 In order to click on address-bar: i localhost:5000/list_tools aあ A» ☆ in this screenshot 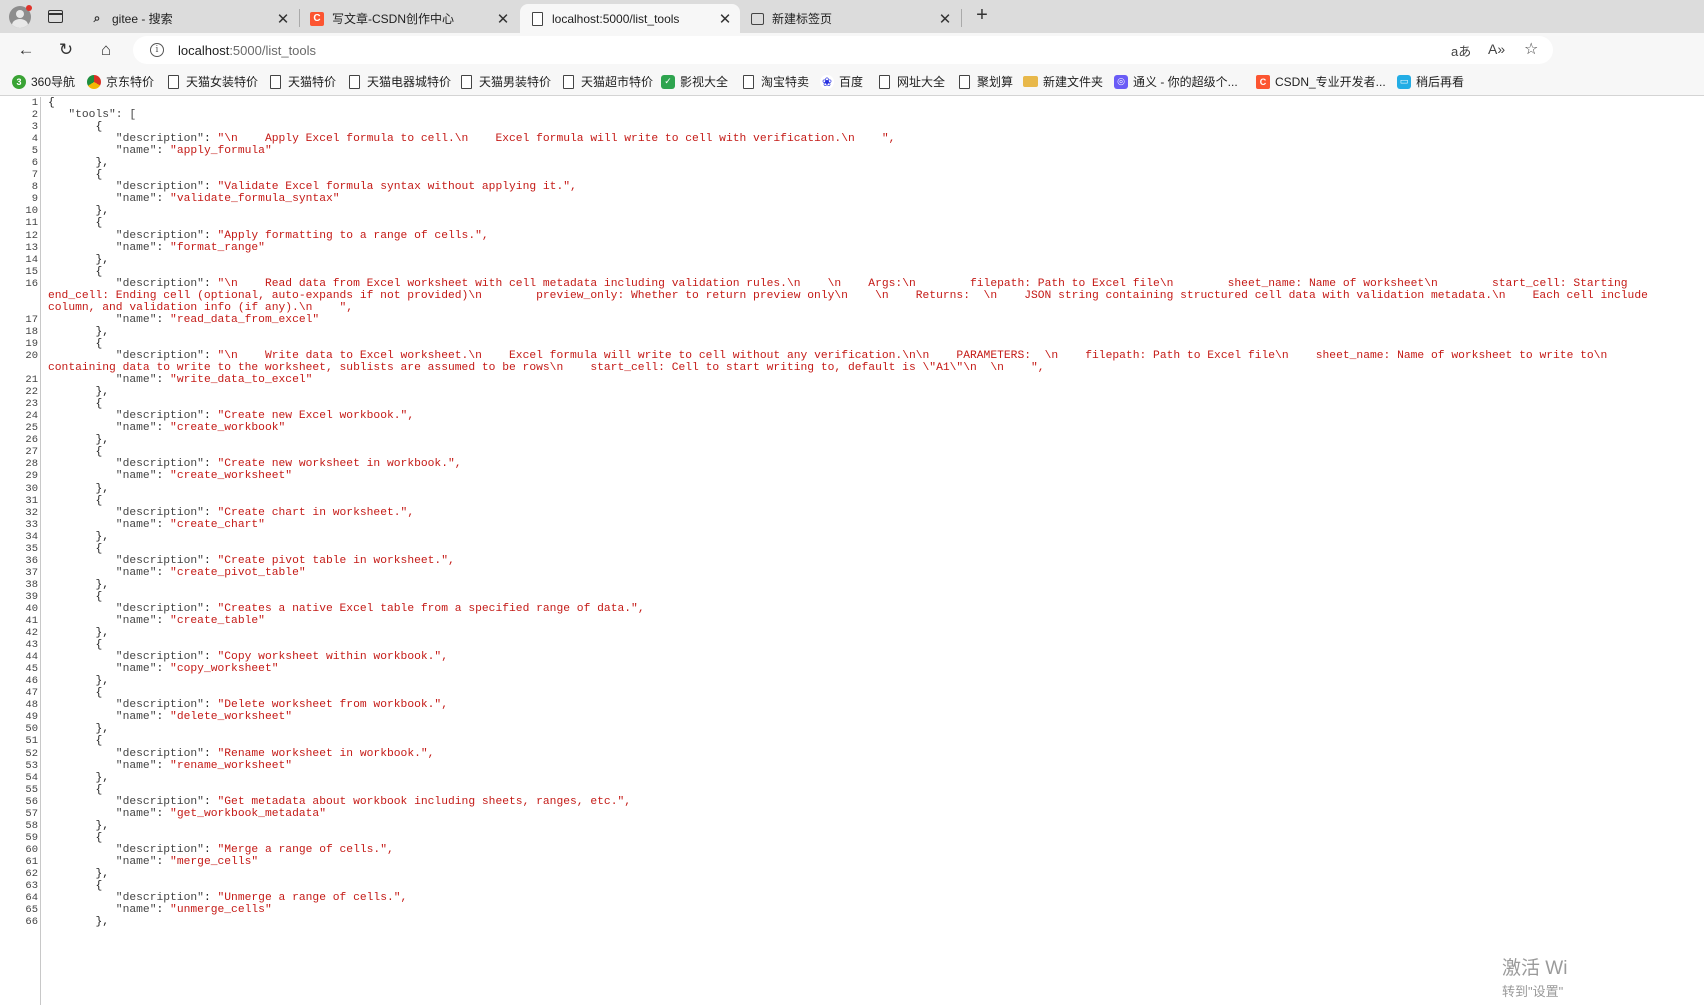, I will do `click(843, 50)`.